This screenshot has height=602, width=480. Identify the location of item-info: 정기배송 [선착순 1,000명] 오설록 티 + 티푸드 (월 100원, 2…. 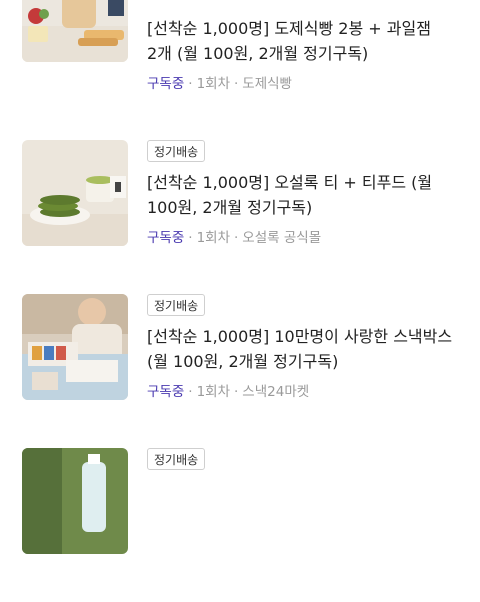
(303, 194).